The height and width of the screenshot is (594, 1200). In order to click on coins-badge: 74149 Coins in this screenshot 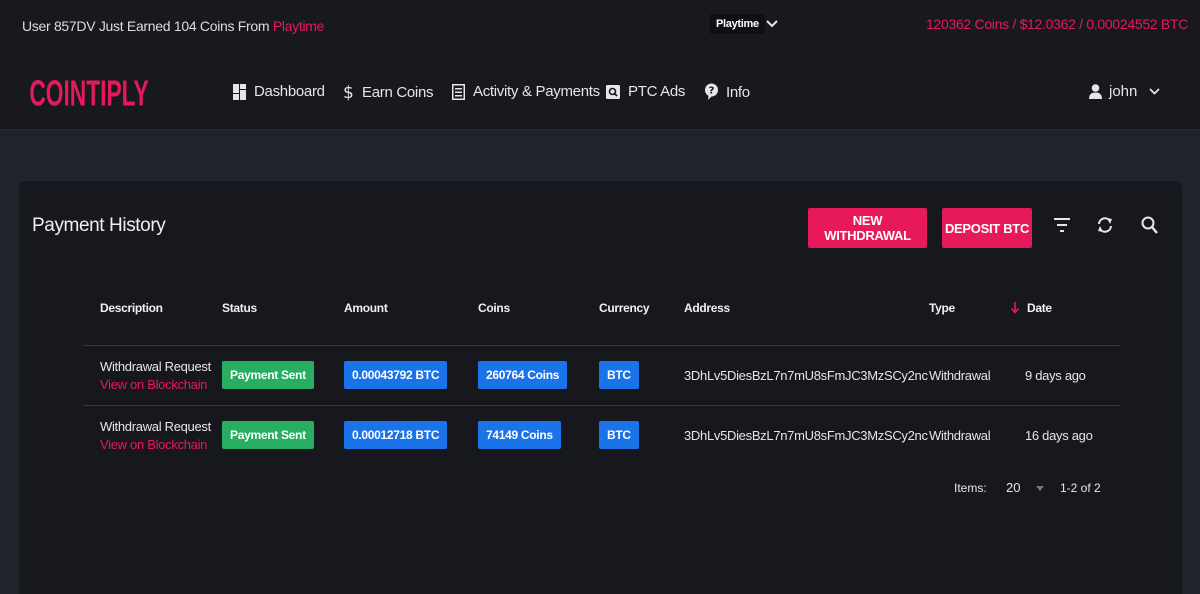, I will do `click(519, 435)`.